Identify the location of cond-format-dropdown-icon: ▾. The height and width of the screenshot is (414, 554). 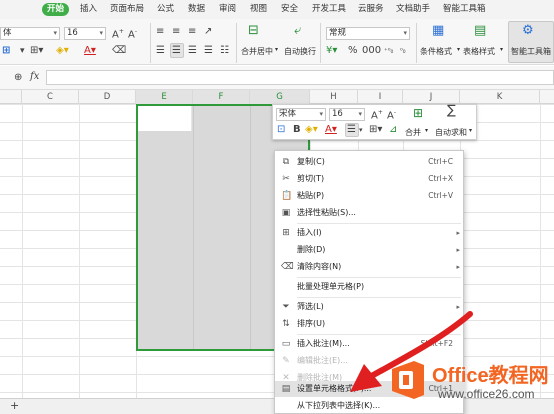
(459, 49).